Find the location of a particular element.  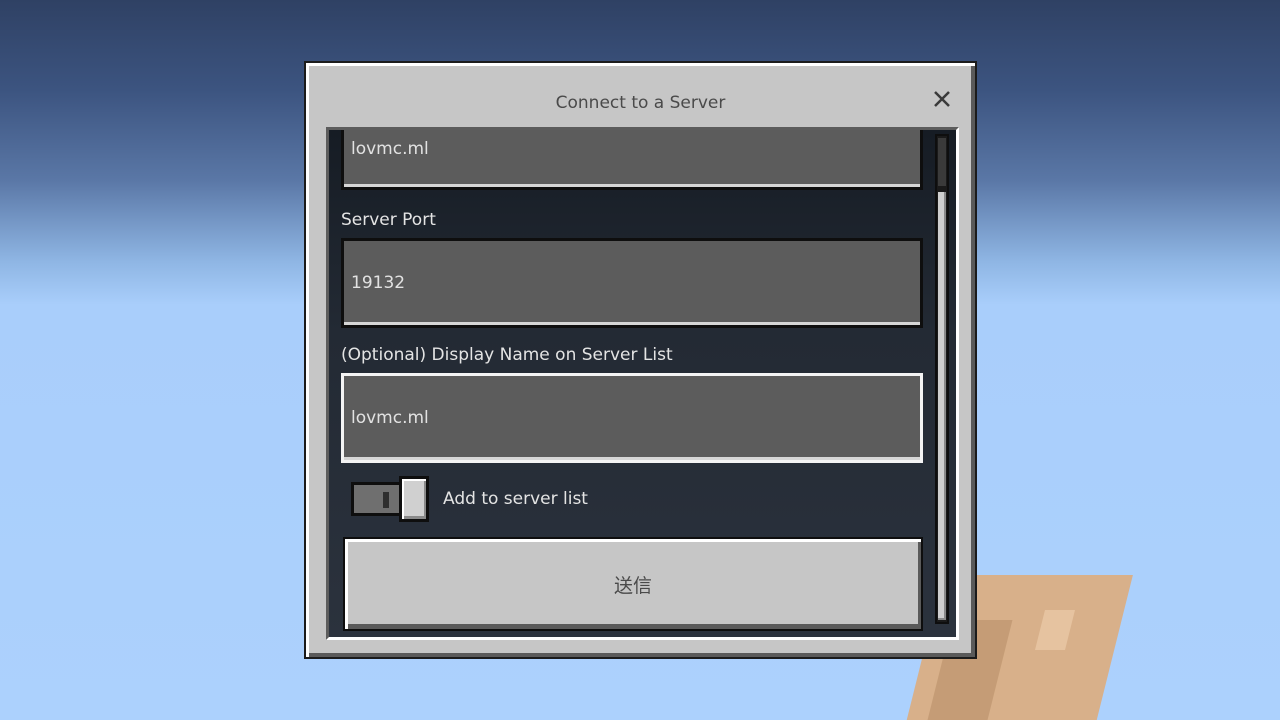

scrollbar-thumb is located at coordinates (942, 406).